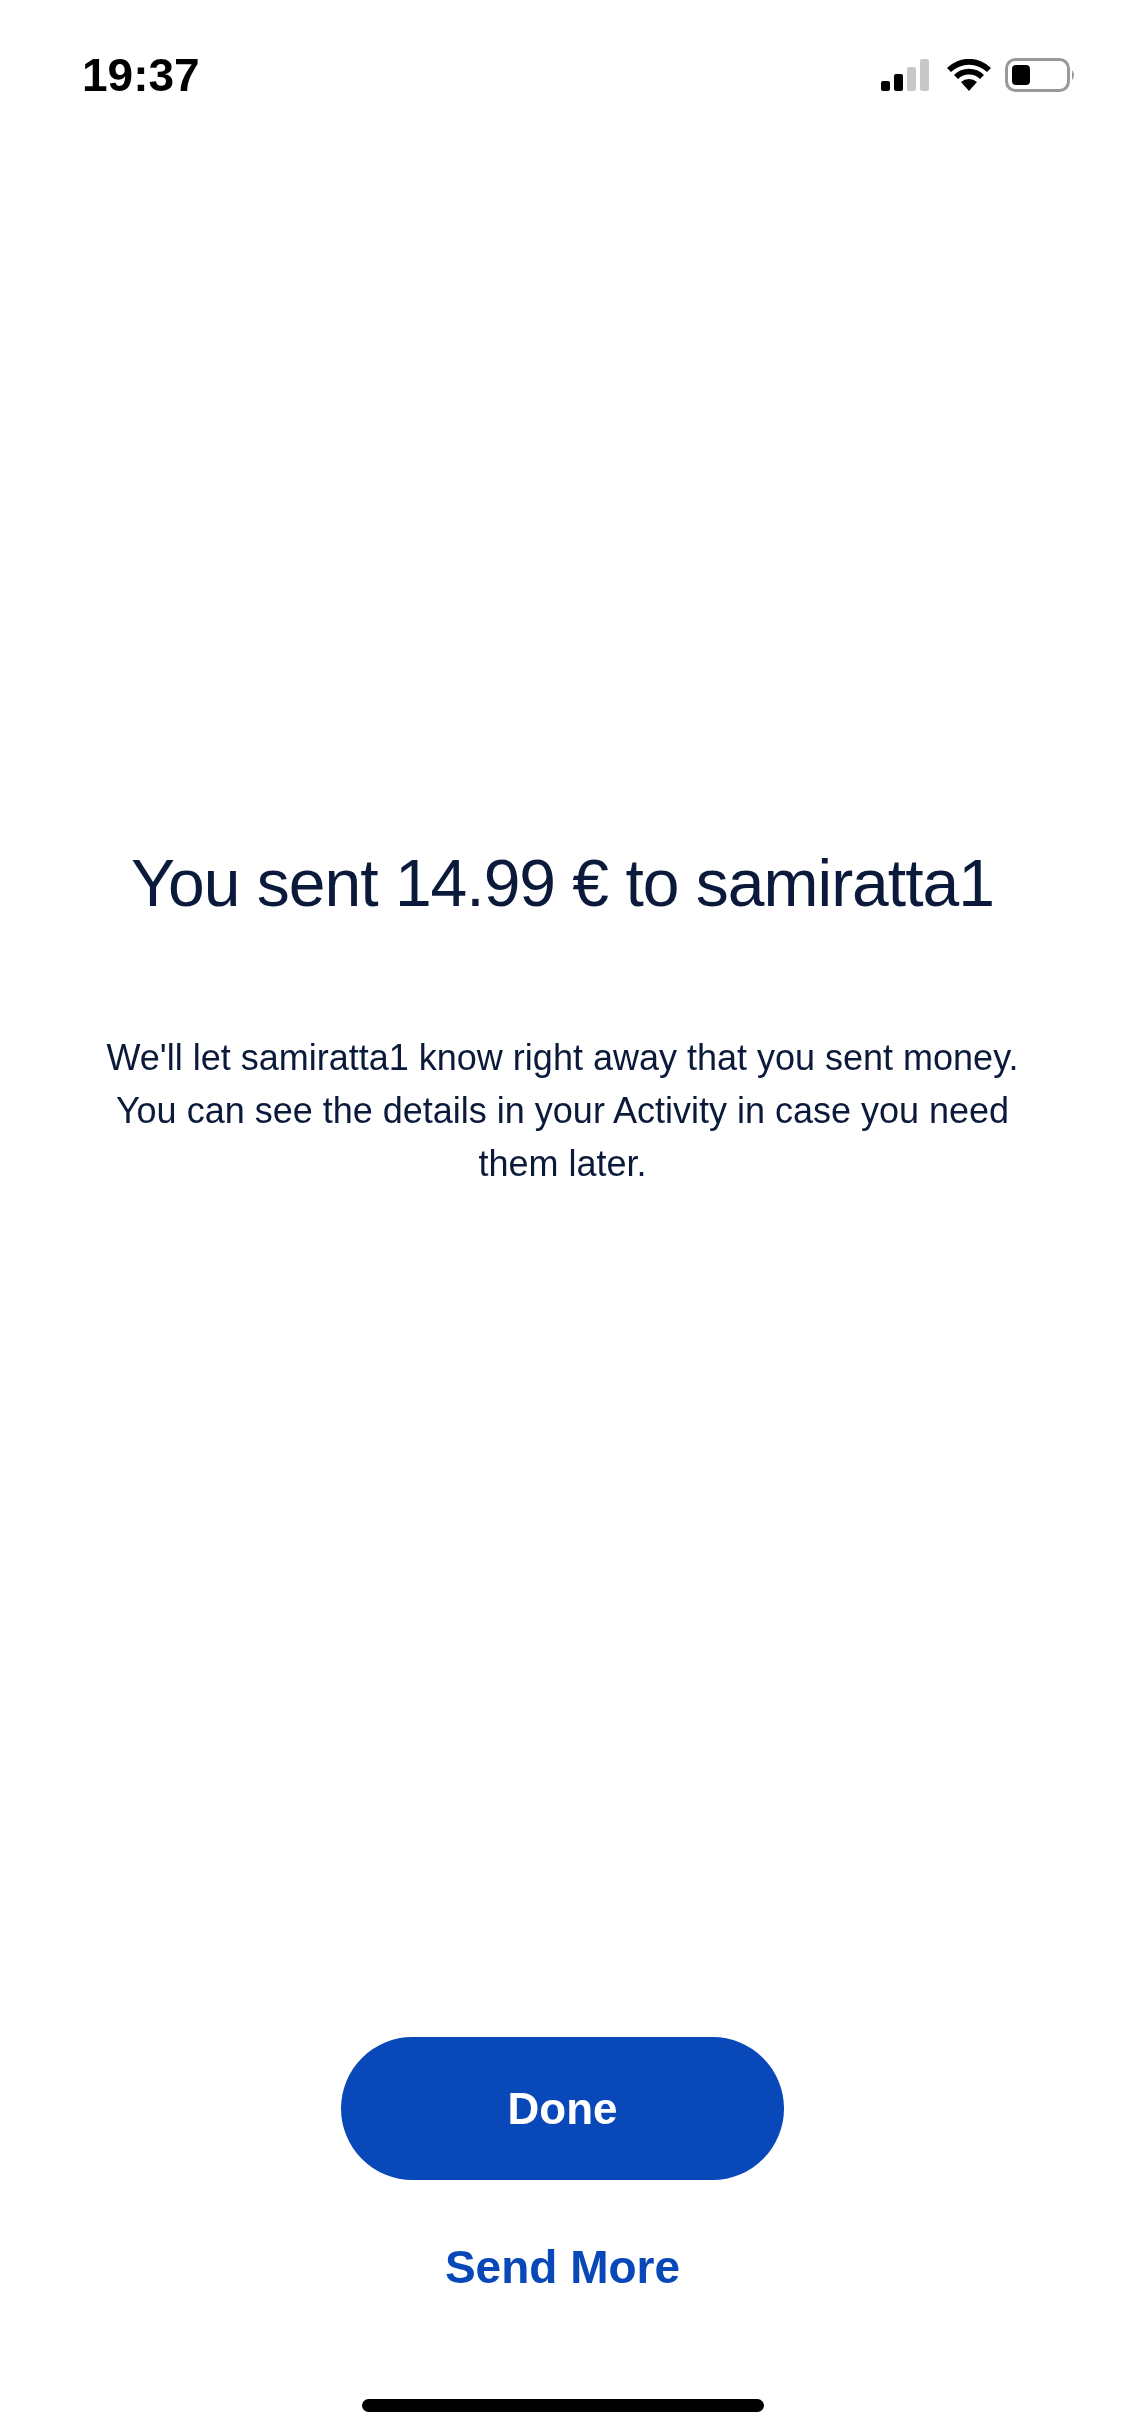 The width and height of the screenshot is (1125, 2436). I want to click on confirmation-message: We'll let samiratta1 know right away that you sent money. You can see the details in your Activity in case you need them later., so click(562, 1111).